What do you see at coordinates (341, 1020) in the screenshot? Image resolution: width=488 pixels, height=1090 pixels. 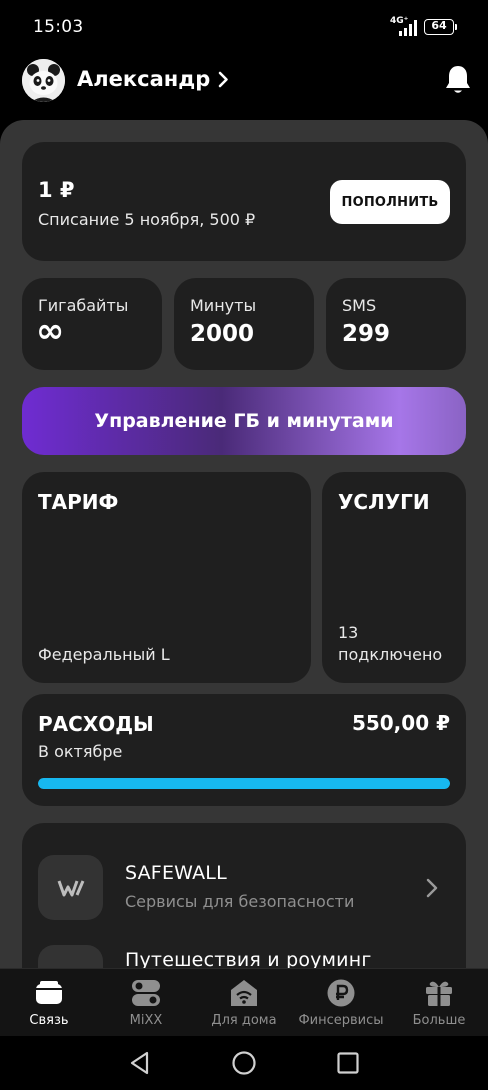 I see `nav-label: Финсервисы` at bounding box center [341, 1020].